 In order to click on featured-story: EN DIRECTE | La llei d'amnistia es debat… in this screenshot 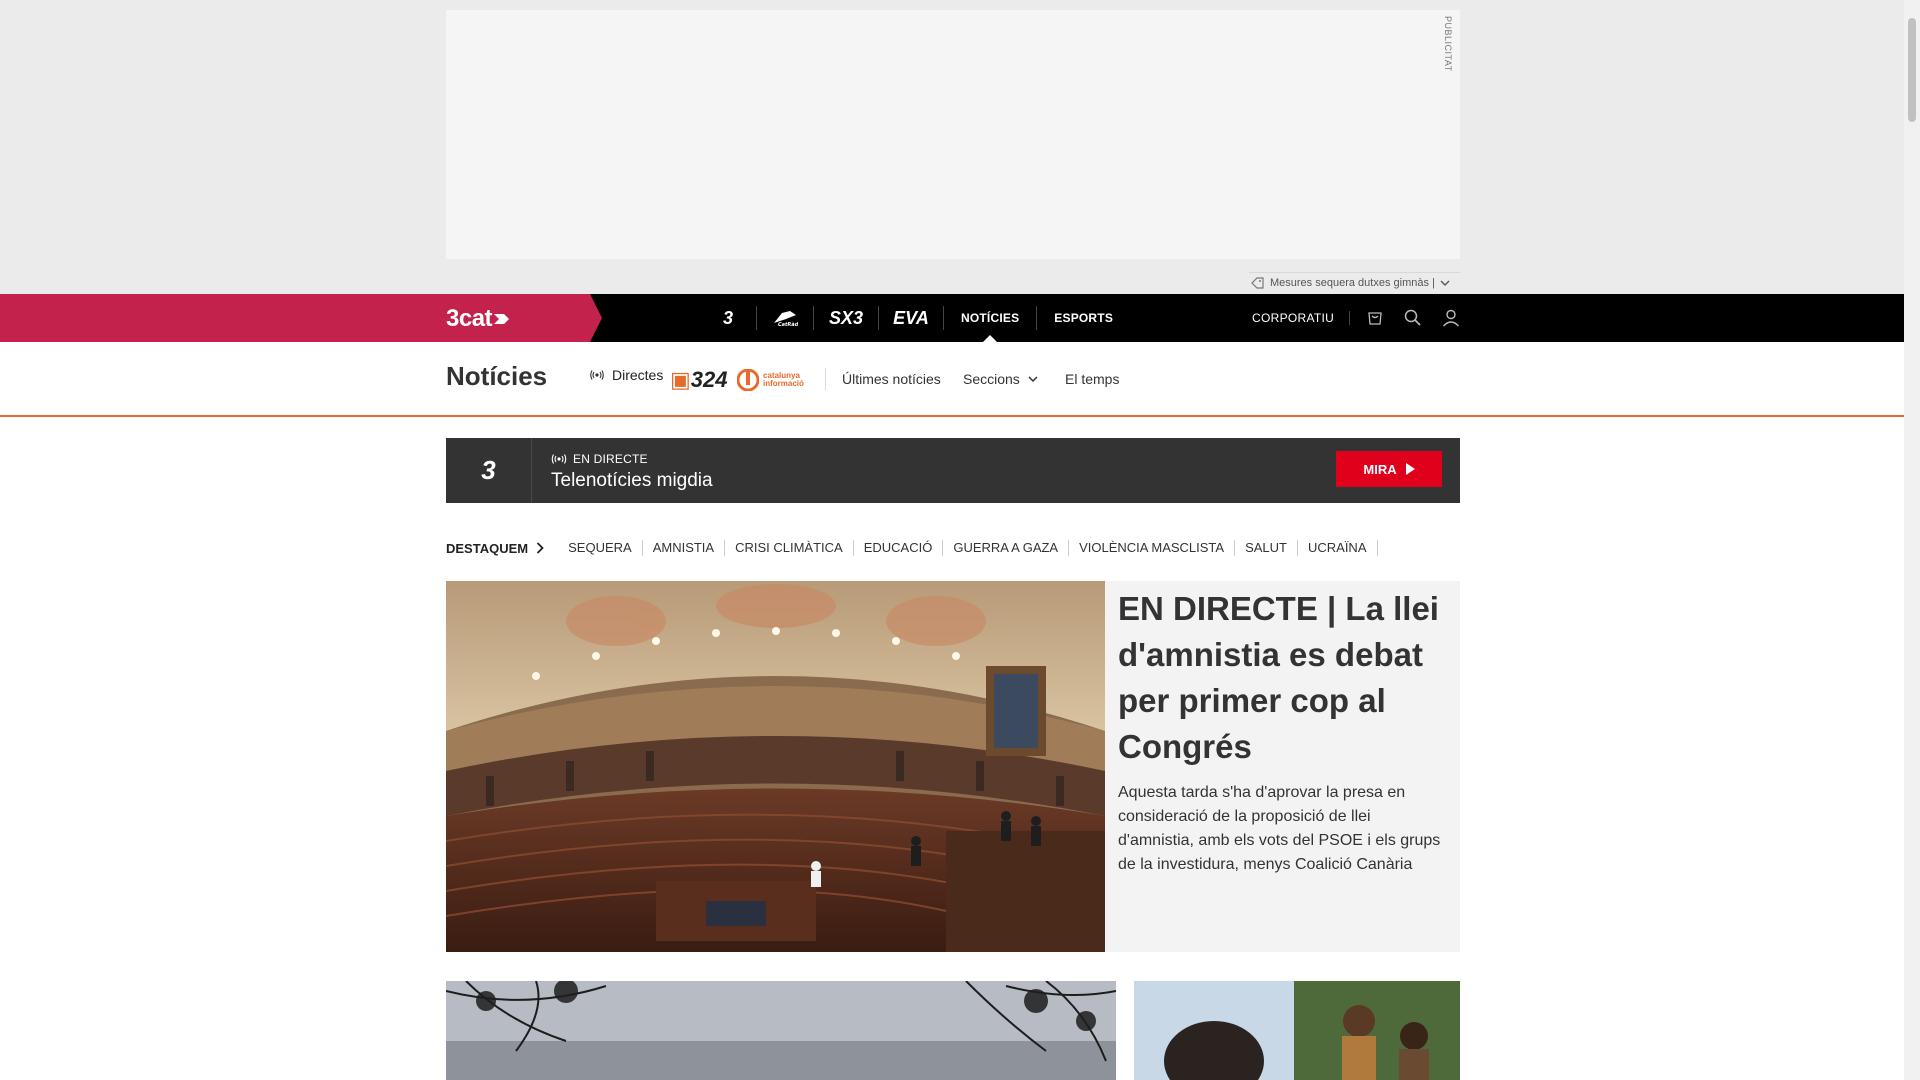, I will do `click(1282, 766)`.